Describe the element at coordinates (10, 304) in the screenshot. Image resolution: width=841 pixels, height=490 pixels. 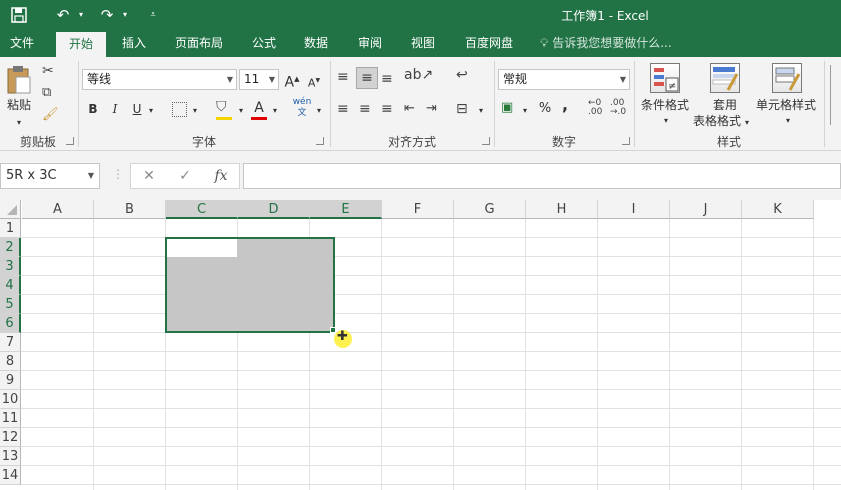
I see `row-header-5: 5` at that location.